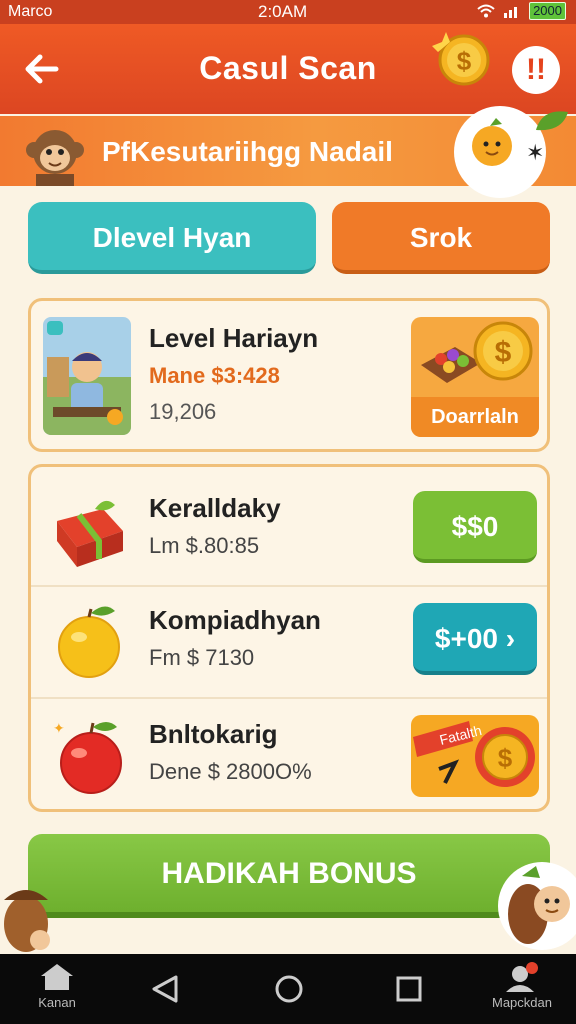  Describe the element at coordinates (202, 657) in the screenshot. I see `offer-subtitle: Fm $ 7130` at that location.